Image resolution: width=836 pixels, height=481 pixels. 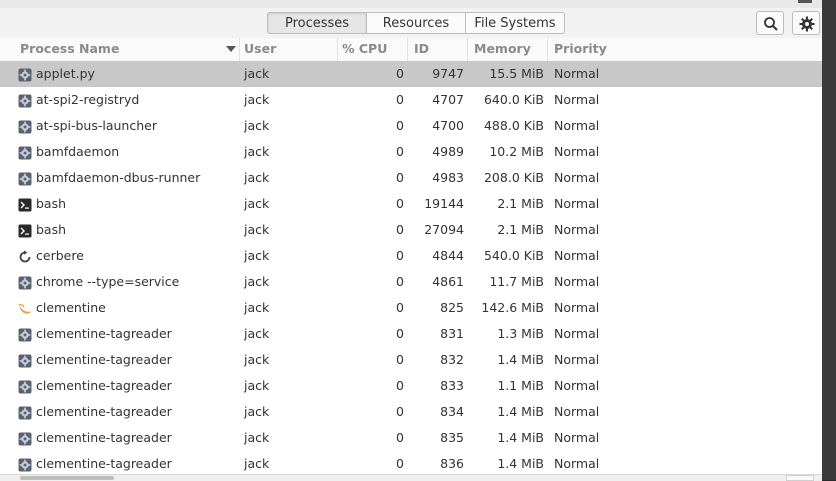 What do you see at coordinates (416, 23) in the screenshot?
I see `tab-resources: Resources` at bounding box center [416, 23].